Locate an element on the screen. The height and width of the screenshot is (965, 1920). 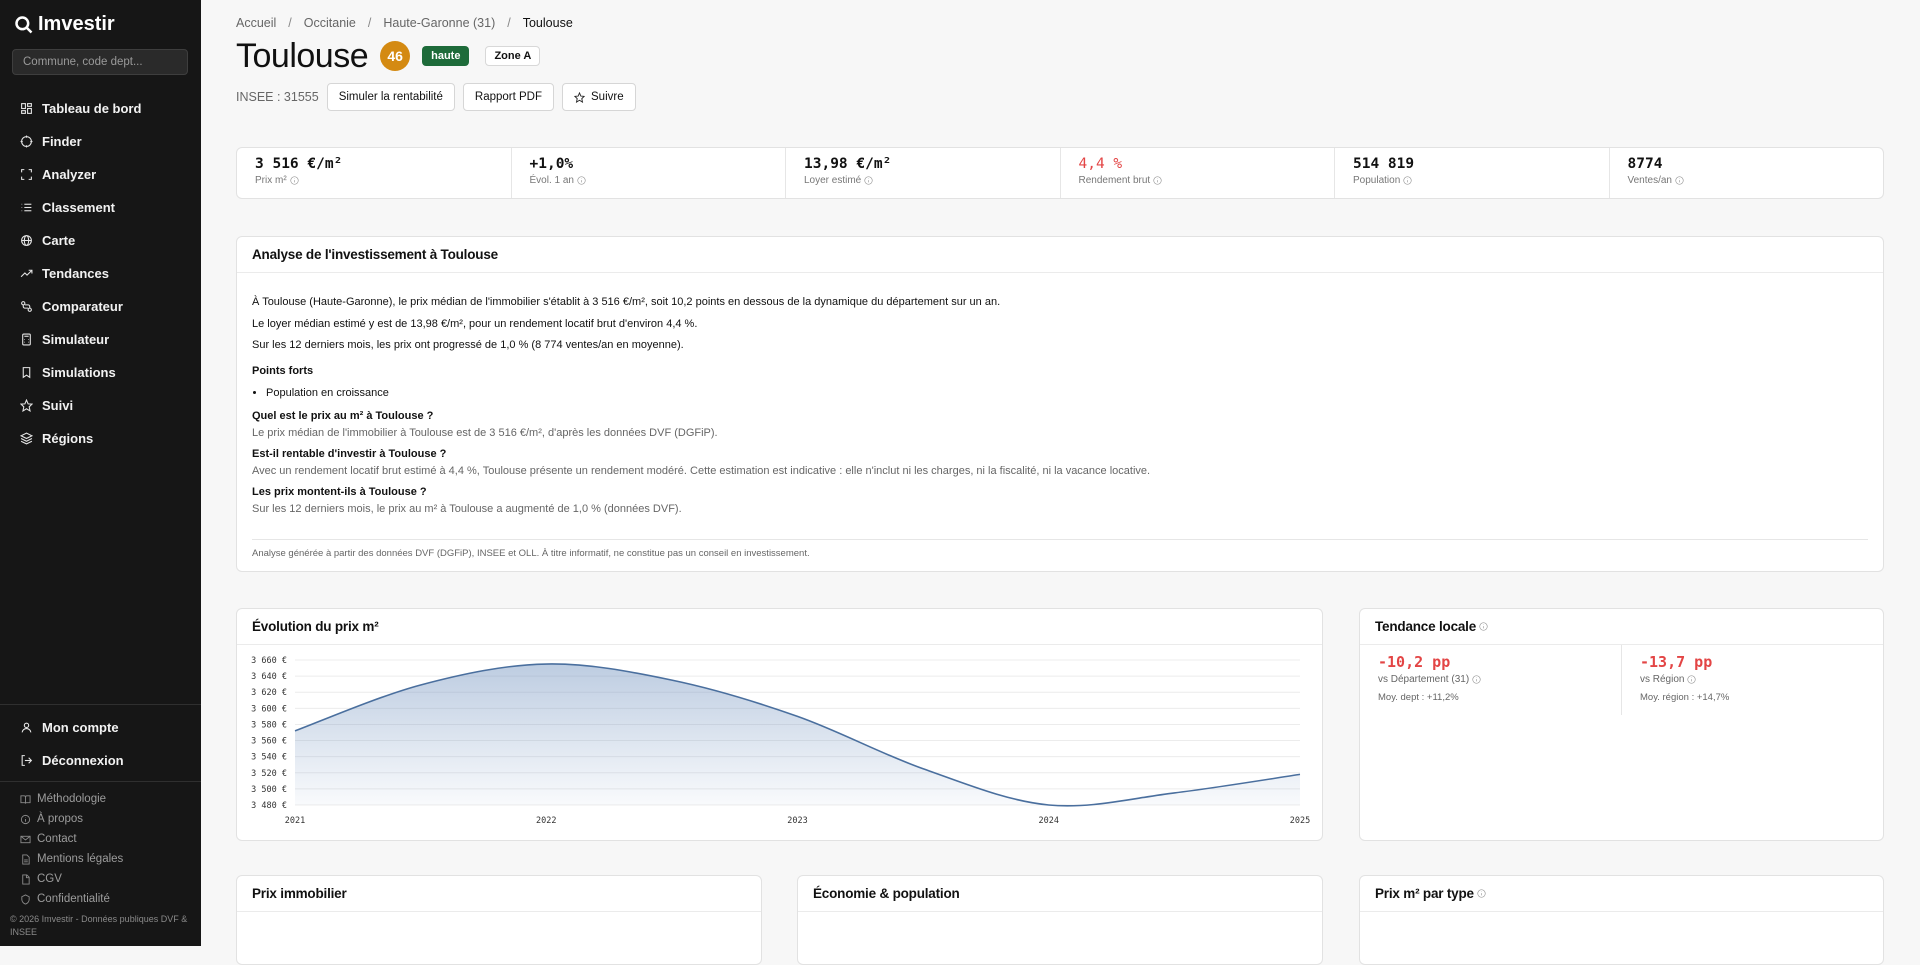
search-input is located at coordinates (100, 62).